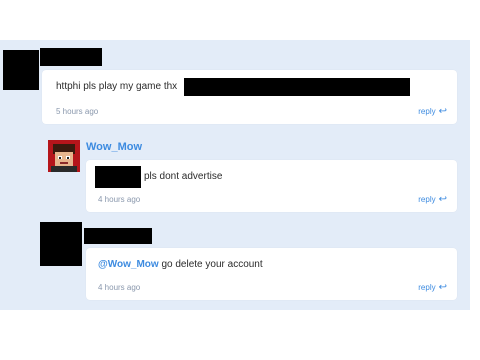 The image size is (480, 360). Describe the element at coordinates (64, 156) in the screenshot. I see `avatar` at that location.